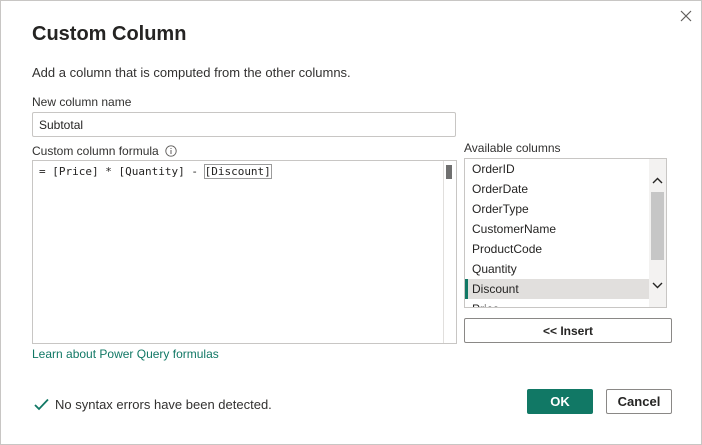  I want to click on formula-label: Custom column formula, so click(95, 151).